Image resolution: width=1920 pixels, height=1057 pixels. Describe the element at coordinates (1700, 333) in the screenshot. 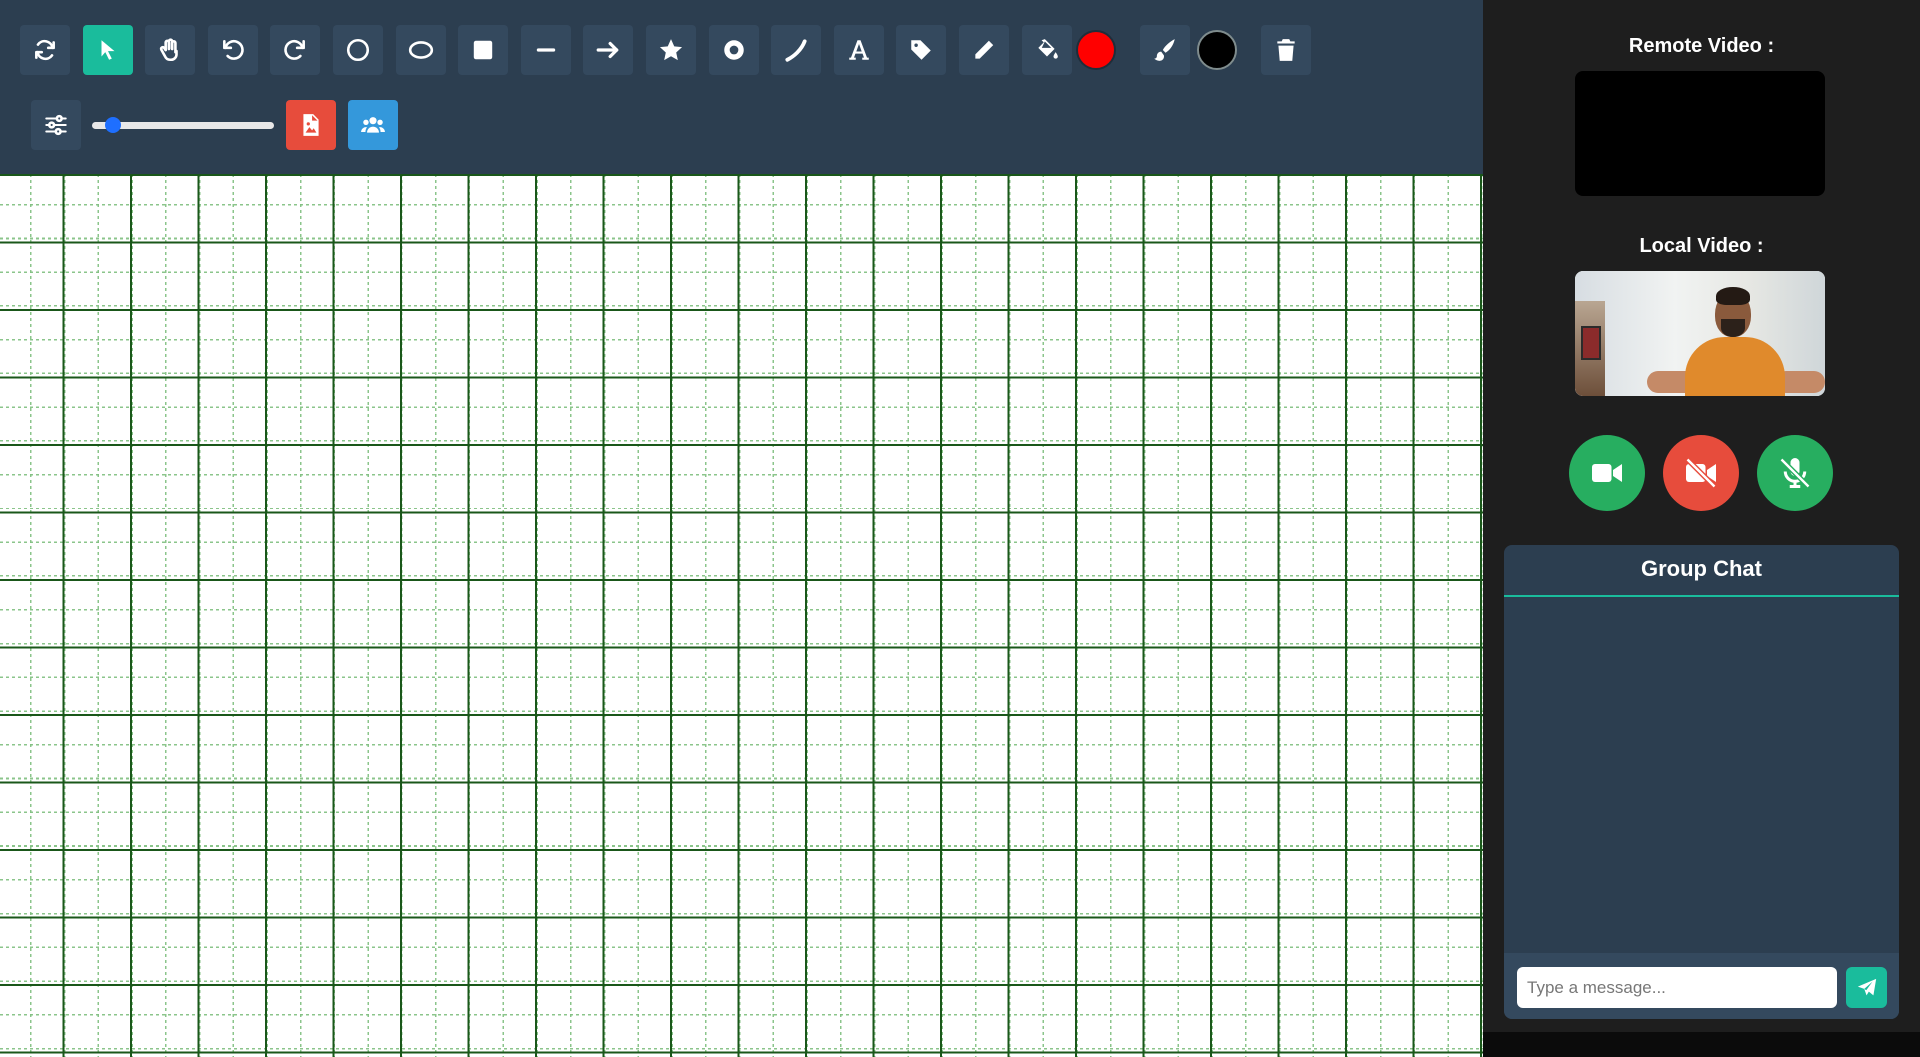

I see `local-video` at that location.